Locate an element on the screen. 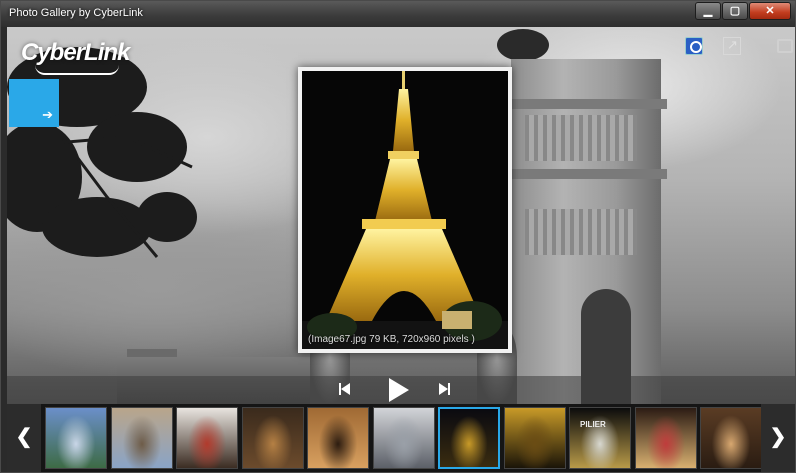 This screenshot has height=473, width=796. logo-swoosh is located at coordinates (77, 70).